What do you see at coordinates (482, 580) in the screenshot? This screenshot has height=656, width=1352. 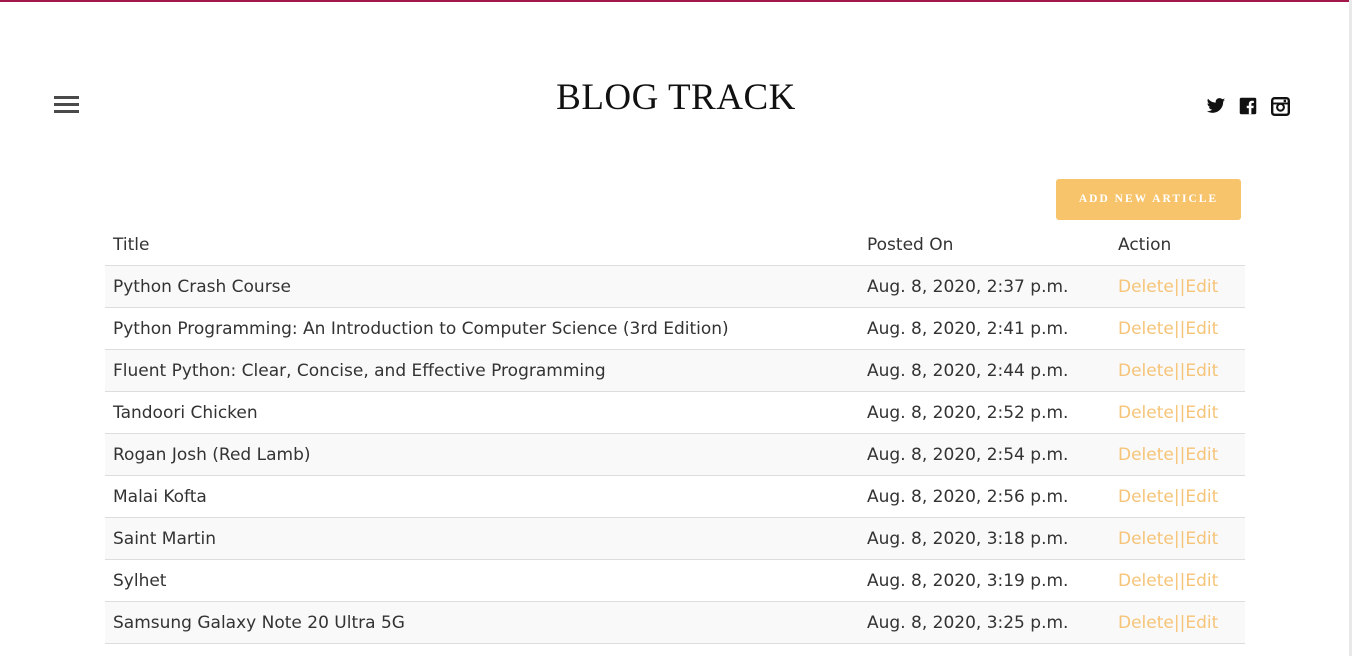 I see `article-title: Sylhet` at bounding box center [482, 580].